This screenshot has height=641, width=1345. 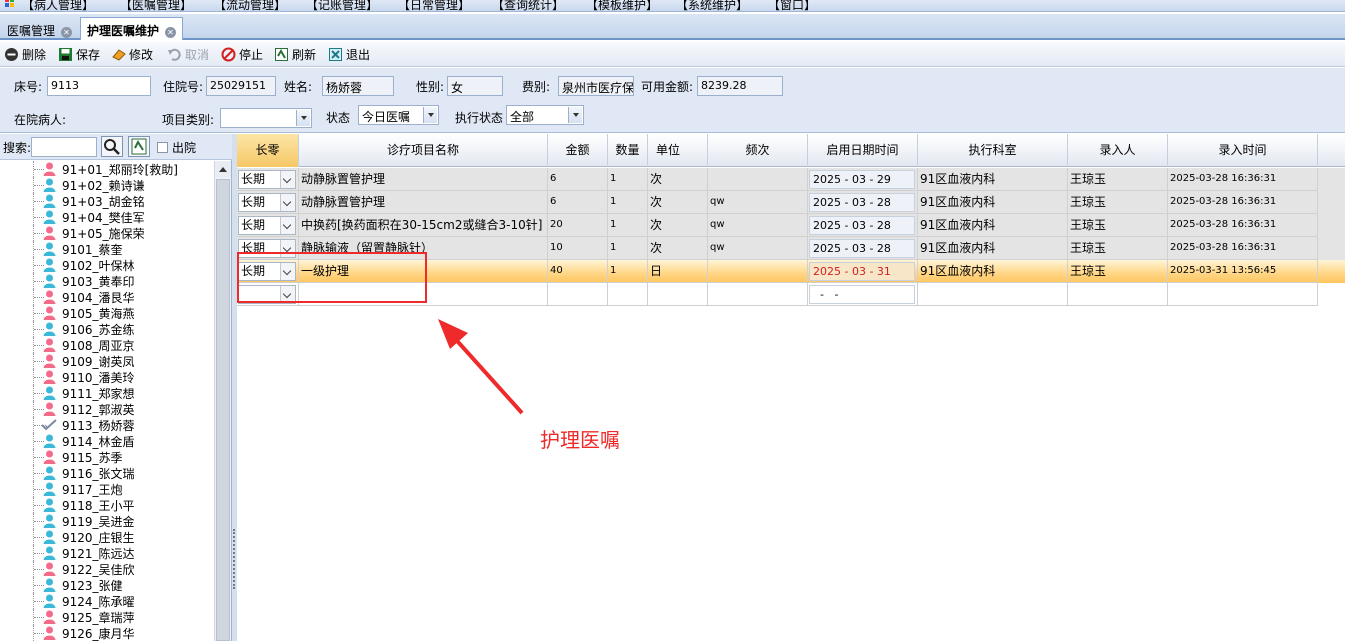 What do you see at coordinates (349, 55) in the screenshot?
I see `exit-button: 退出` at bounding box center [349, 55].